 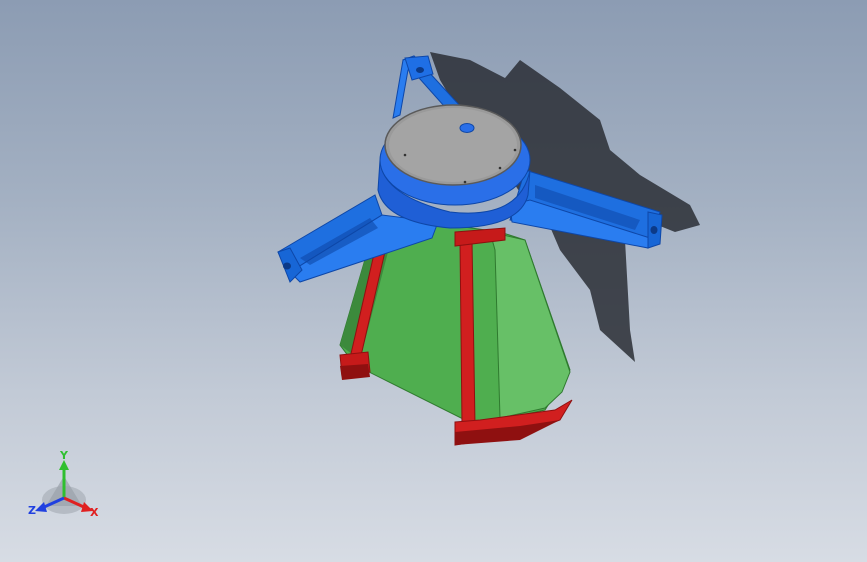 What do you see at coordinates (32, 510) in the screenshot?
I see `triad-z-label: Z` at bounding box center [32, 510].